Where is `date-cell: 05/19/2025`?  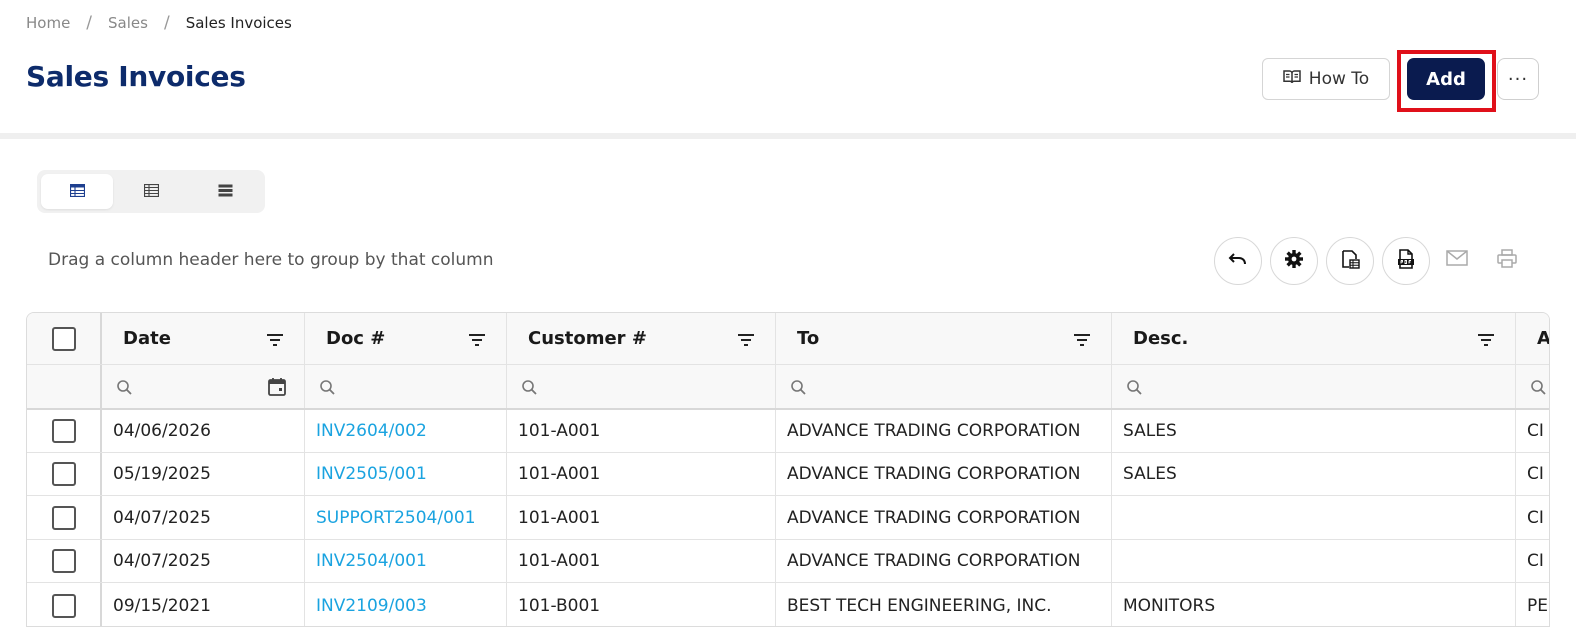
date-cell: 05/19/2025 is located at coordinates (203, 474).